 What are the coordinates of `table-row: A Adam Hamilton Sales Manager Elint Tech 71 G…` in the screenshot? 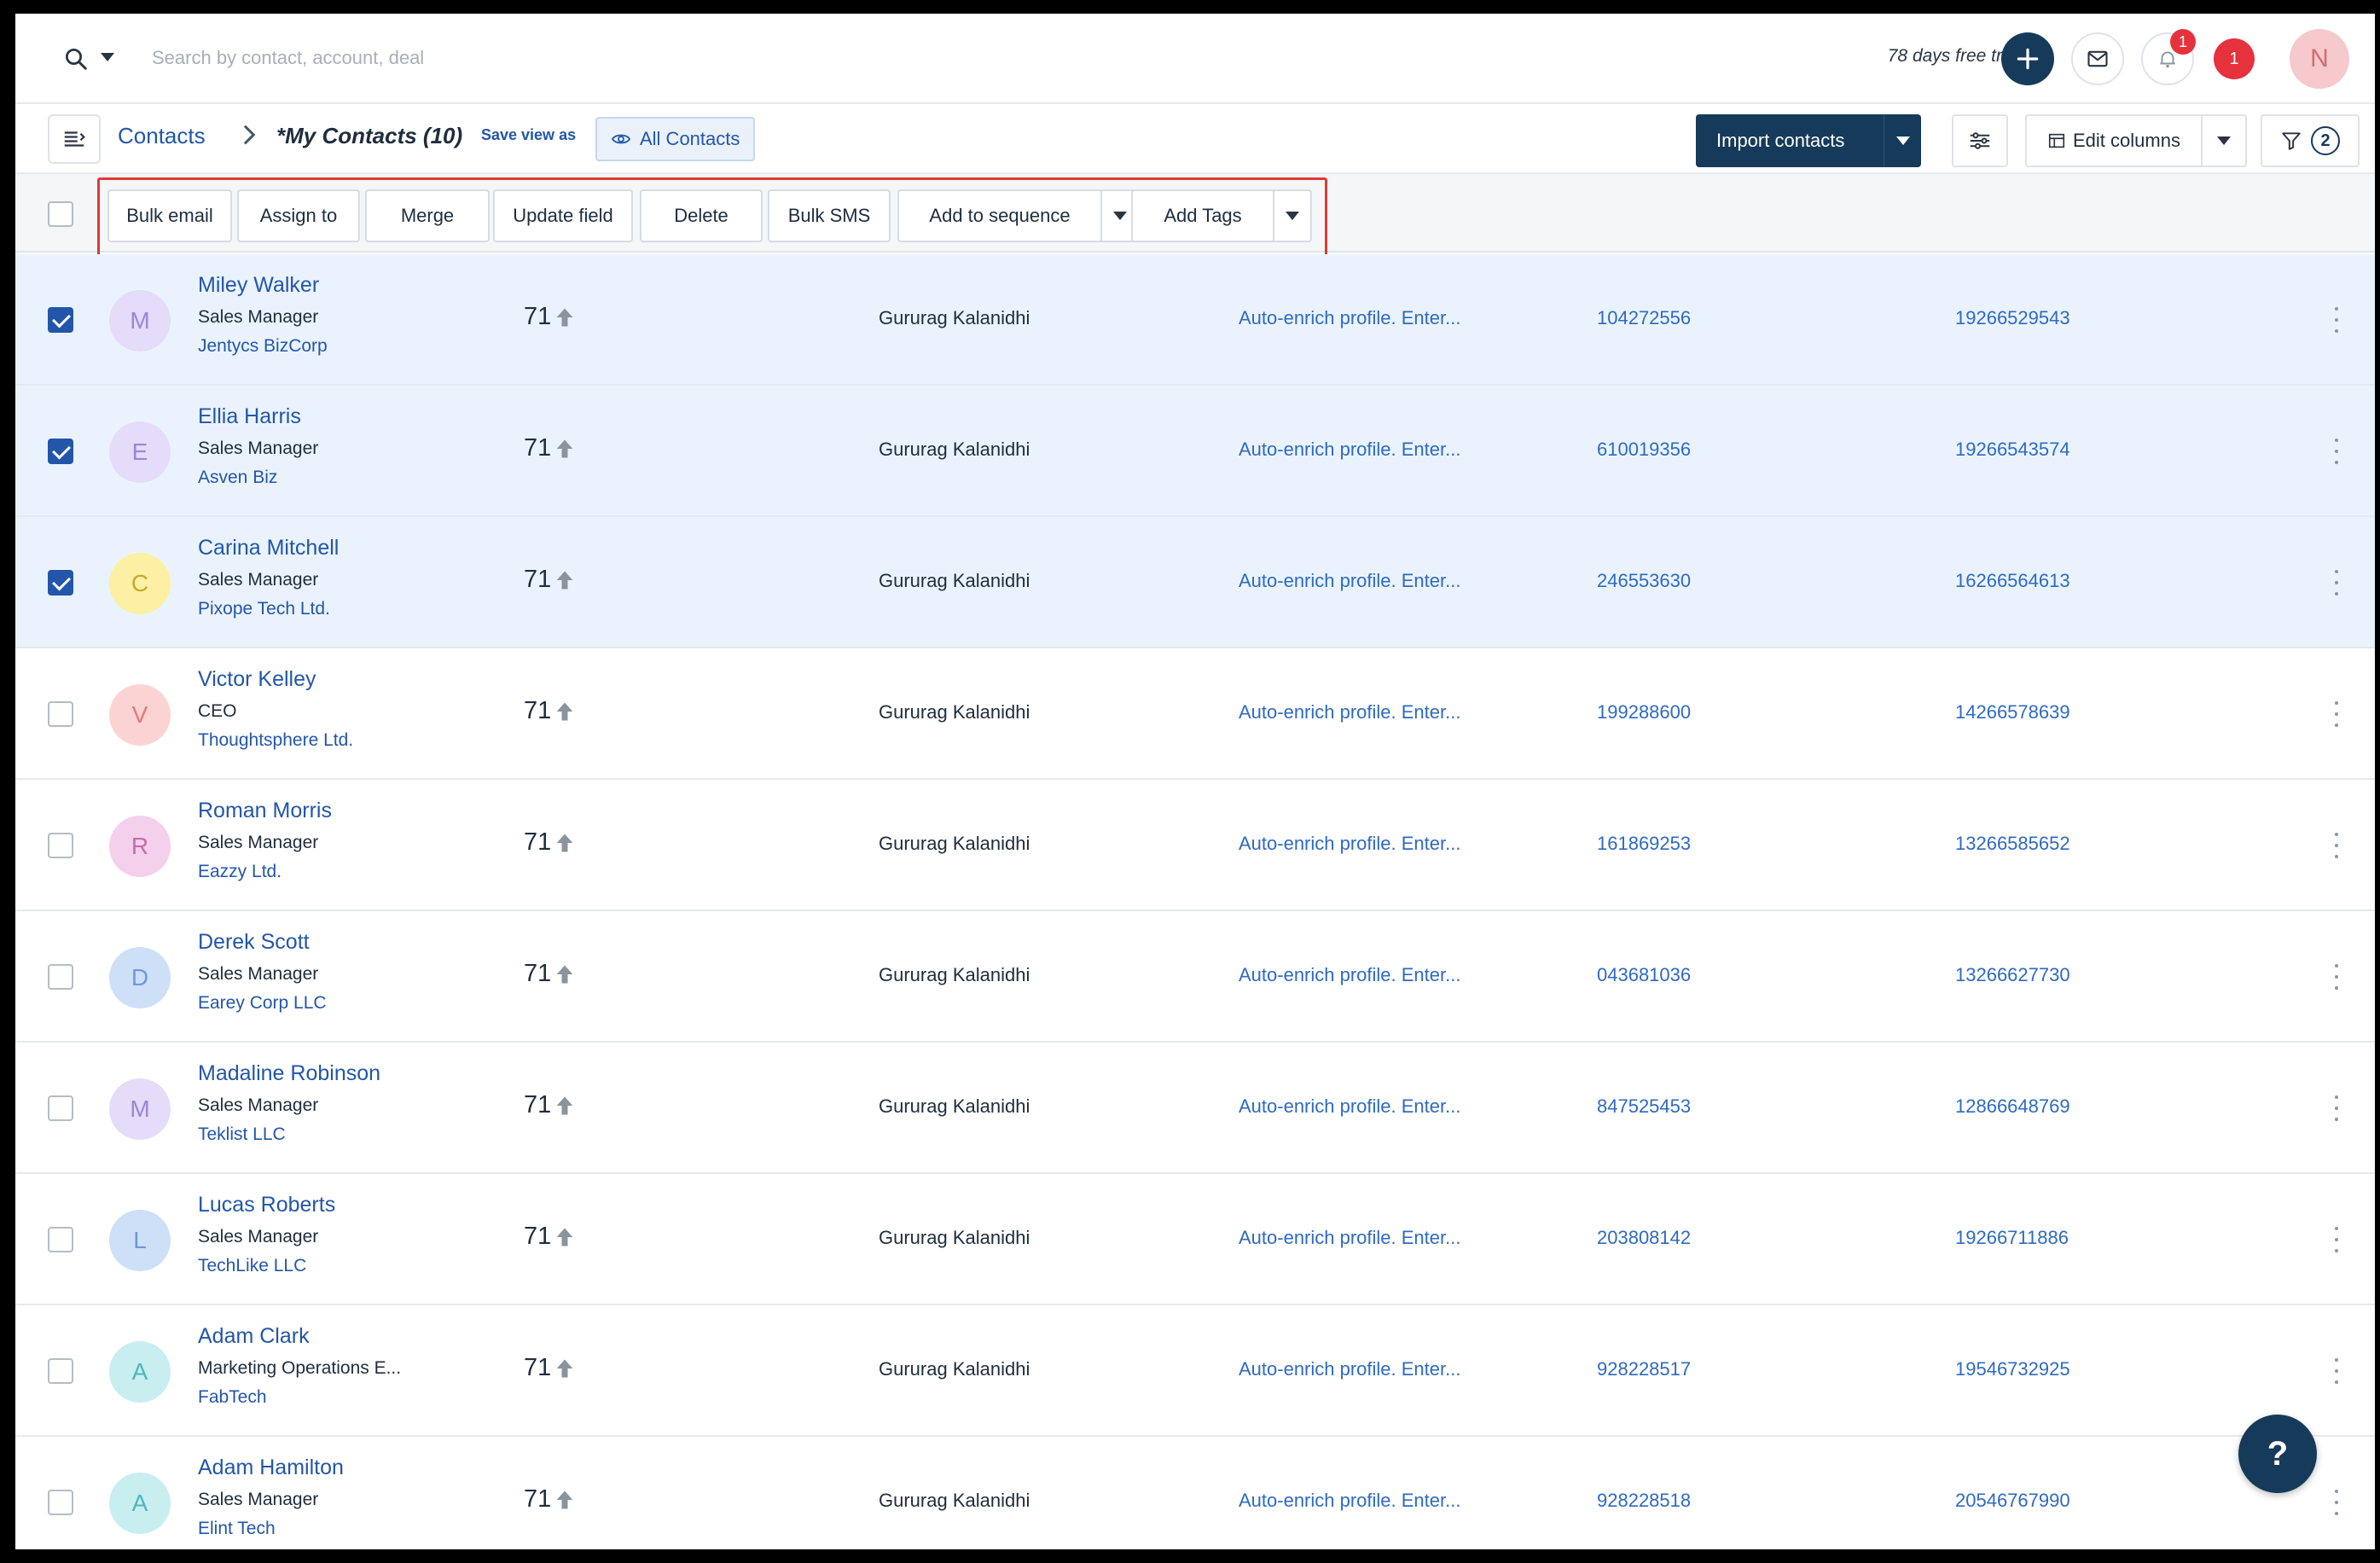 It's located at (1195, 1493).